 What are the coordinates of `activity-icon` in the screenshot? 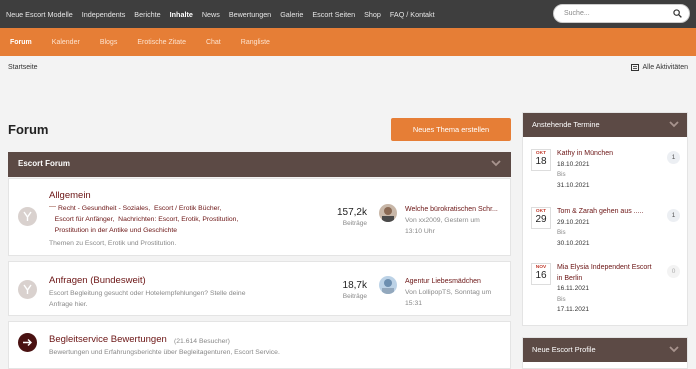 It's located at (635, 67).